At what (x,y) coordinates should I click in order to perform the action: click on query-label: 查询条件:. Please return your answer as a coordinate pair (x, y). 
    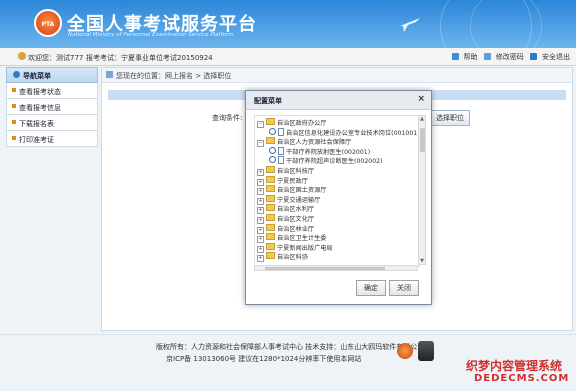
    Looking at the image, I should click on (227, 118).